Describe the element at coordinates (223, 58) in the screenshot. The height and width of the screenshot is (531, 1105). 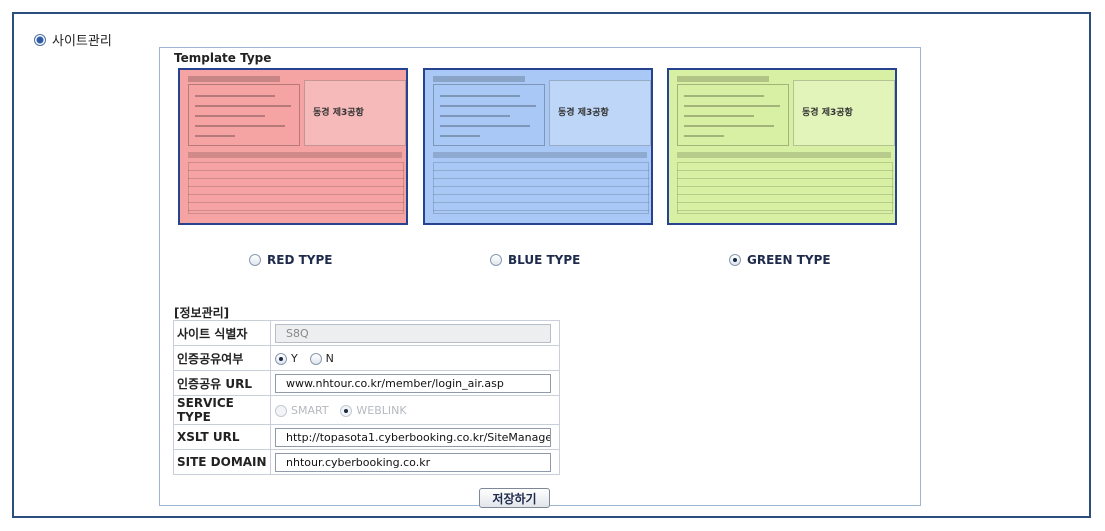
I see `template-type-label: Template Type` at that location.